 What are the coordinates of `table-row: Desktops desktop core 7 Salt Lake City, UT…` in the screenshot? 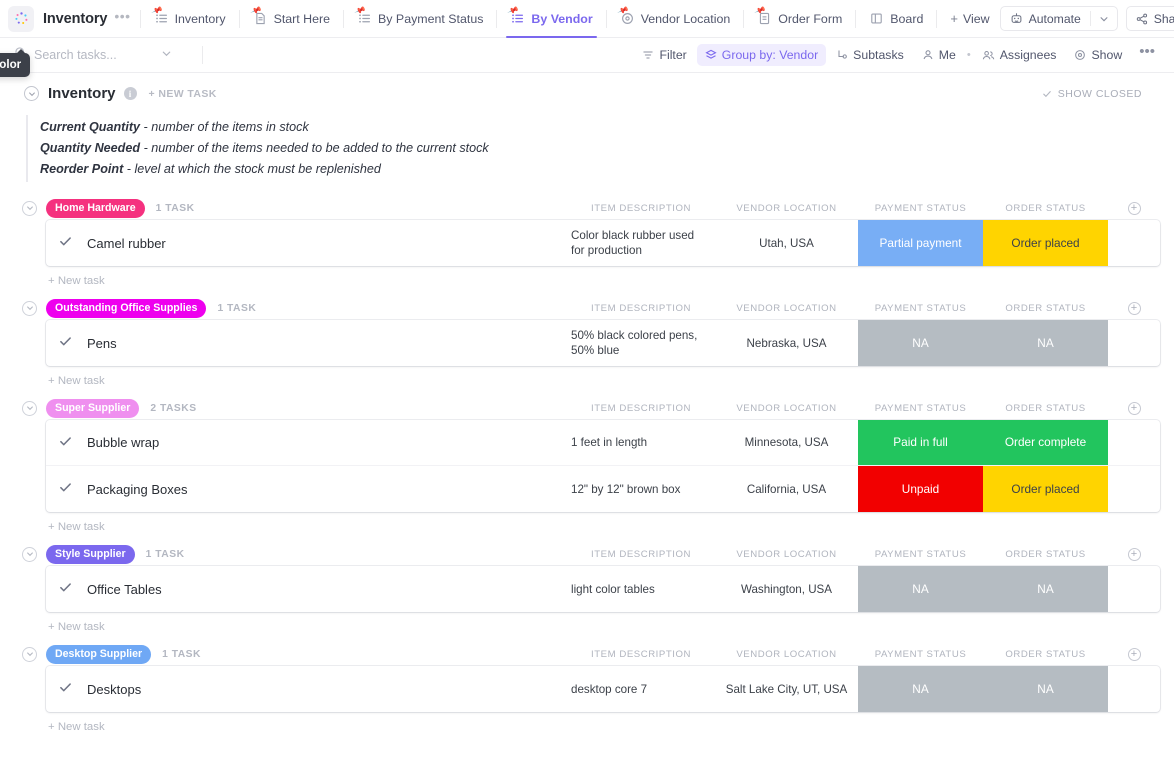 It's located at (603, 689).